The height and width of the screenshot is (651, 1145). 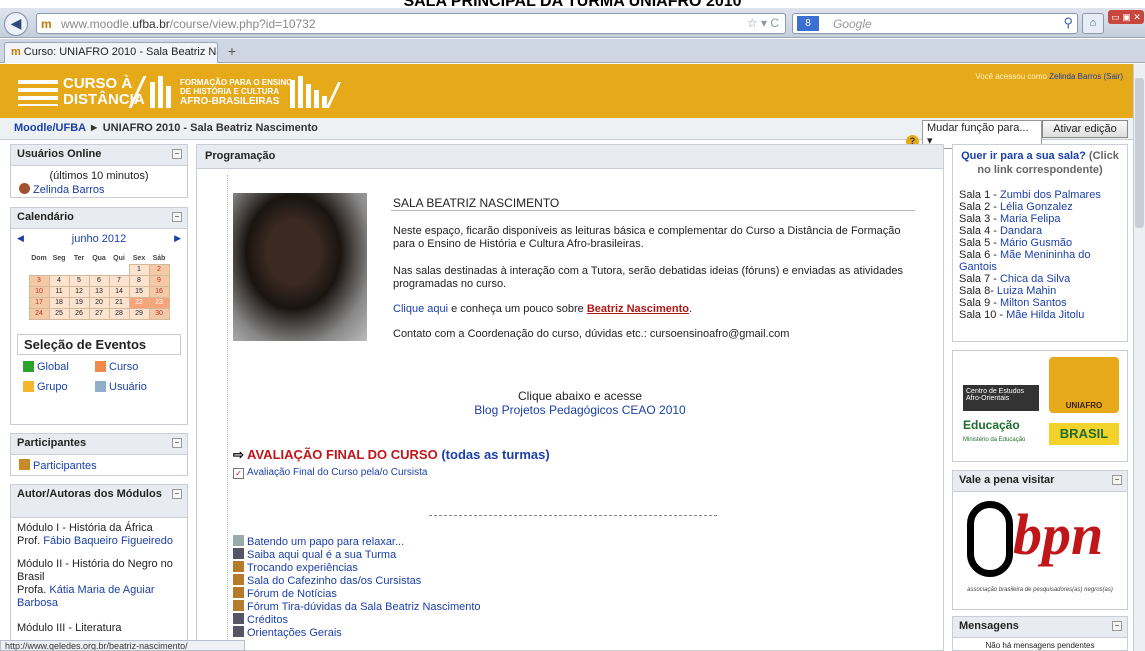 What do you see at coordinates (1036, 207) in the screenshot?
I see `room-link: Lélia Gonzalez` at bounding box center [1036, 207].